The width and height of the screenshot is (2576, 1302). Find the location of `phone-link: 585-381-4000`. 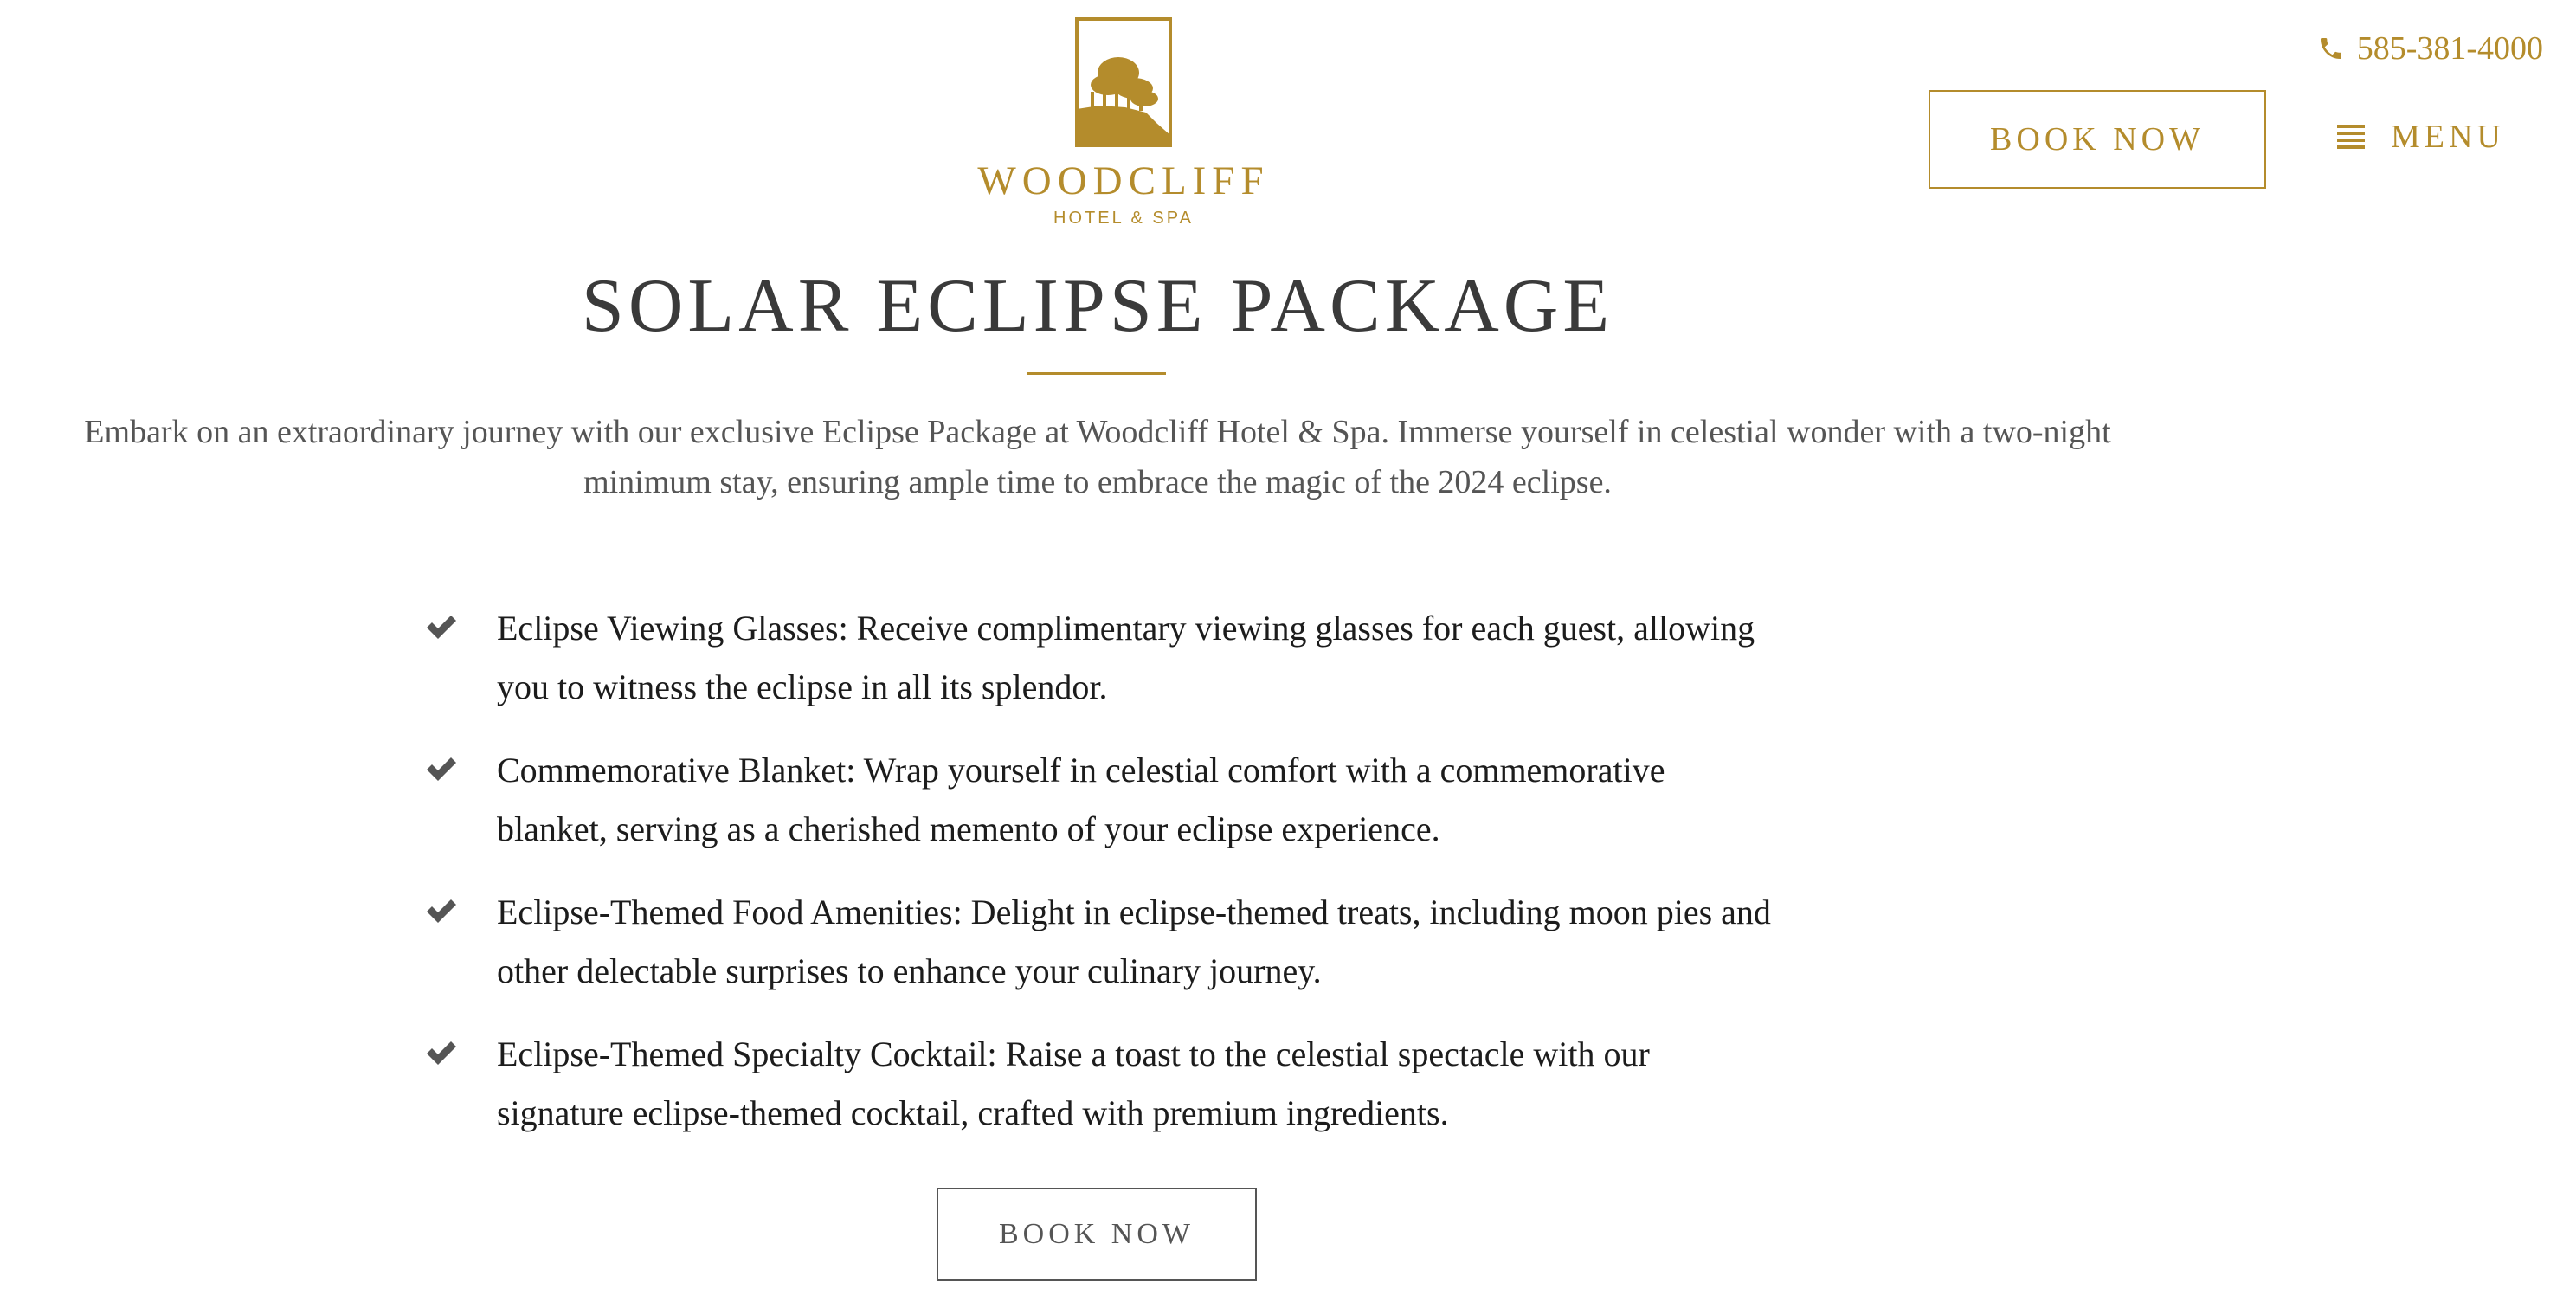

phone-link: 585-381-4000 is located at coordinates (2430, 48).